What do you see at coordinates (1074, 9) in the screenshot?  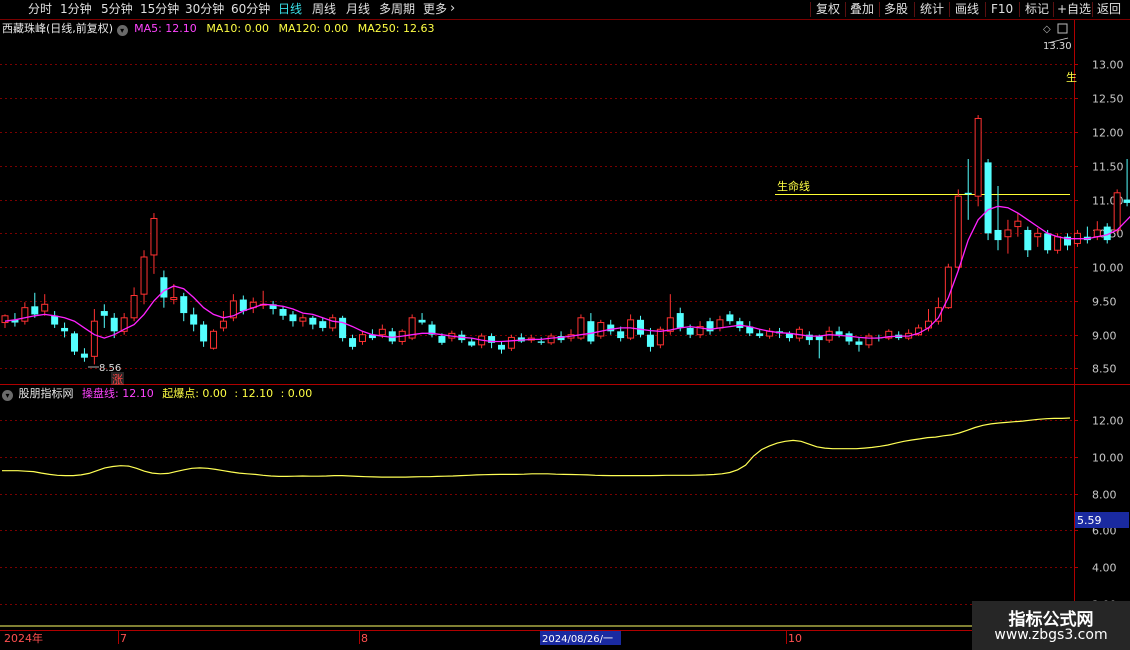 I see `add-watchlist-button: +自选` at bounding box center [1074, 9].